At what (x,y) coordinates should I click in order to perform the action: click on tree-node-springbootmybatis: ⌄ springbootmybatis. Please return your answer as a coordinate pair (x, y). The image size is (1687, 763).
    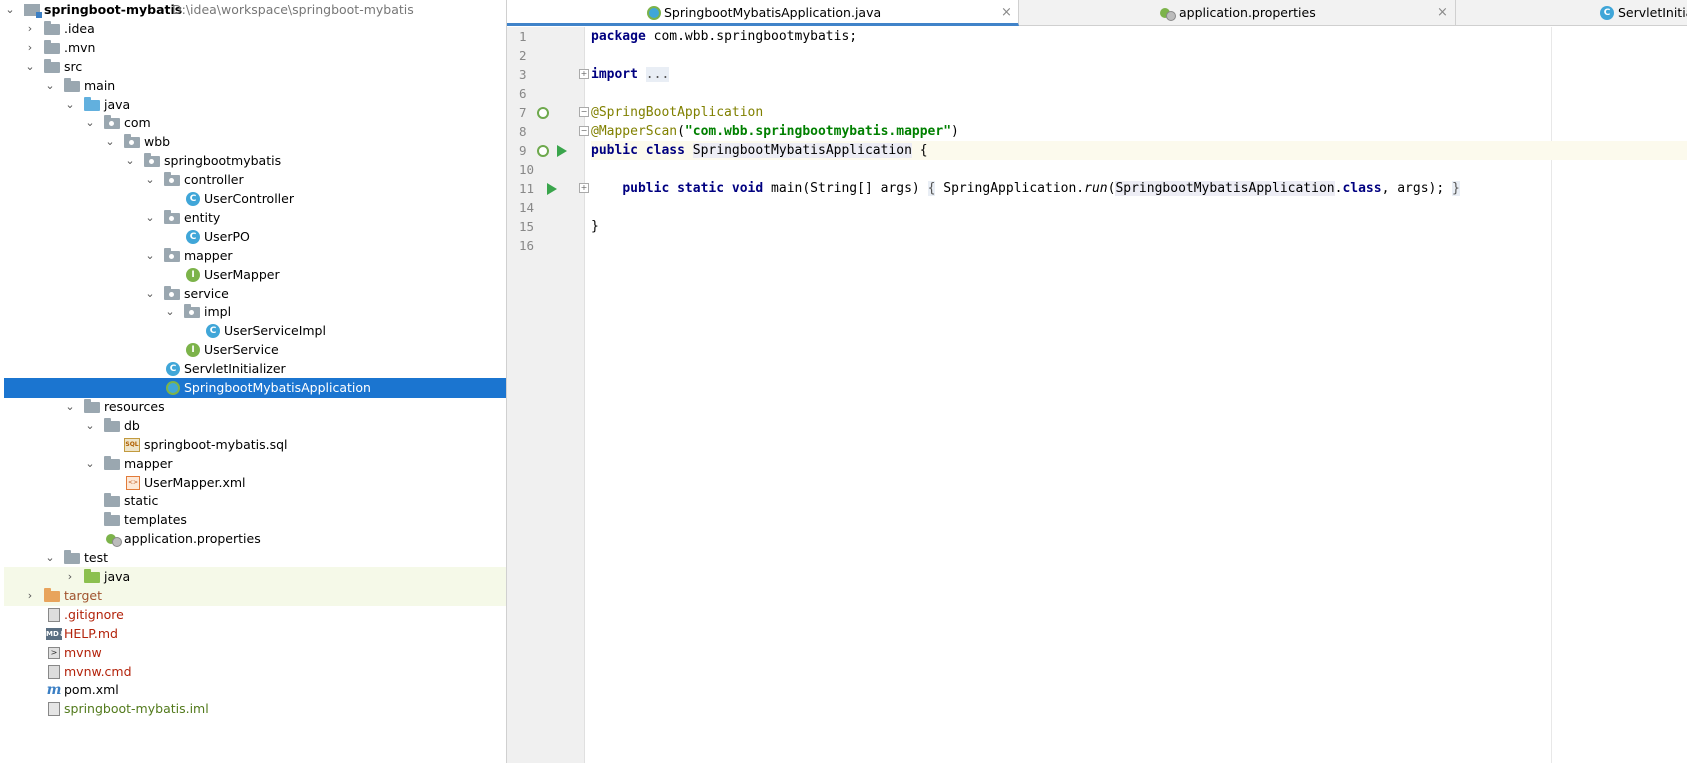
    Looking at the image, I should click on (253, 161).